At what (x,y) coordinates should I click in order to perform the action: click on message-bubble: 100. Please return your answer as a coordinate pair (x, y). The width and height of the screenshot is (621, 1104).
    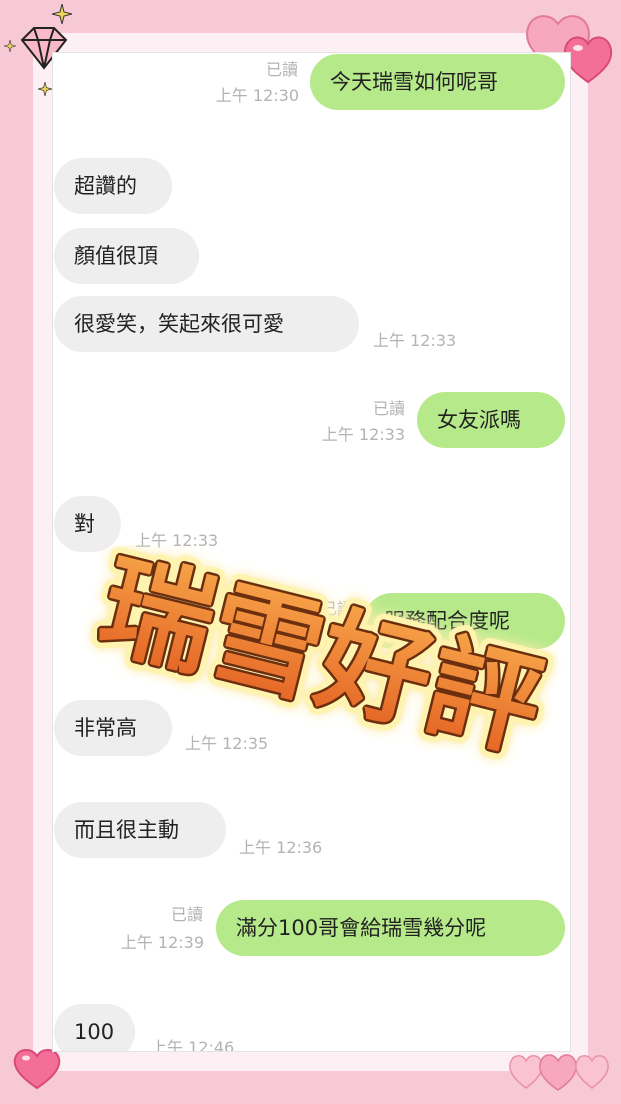
    Looking at the image, I should click on (94, 1027).